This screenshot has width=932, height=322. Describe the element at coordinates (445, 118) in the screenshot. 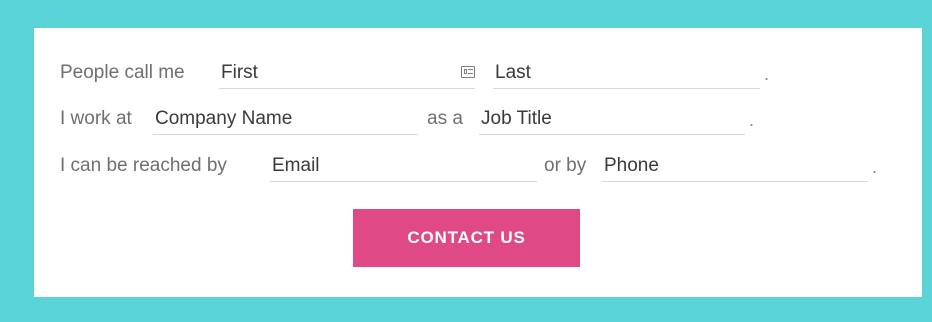

I see `job-connector: as a` at that location.